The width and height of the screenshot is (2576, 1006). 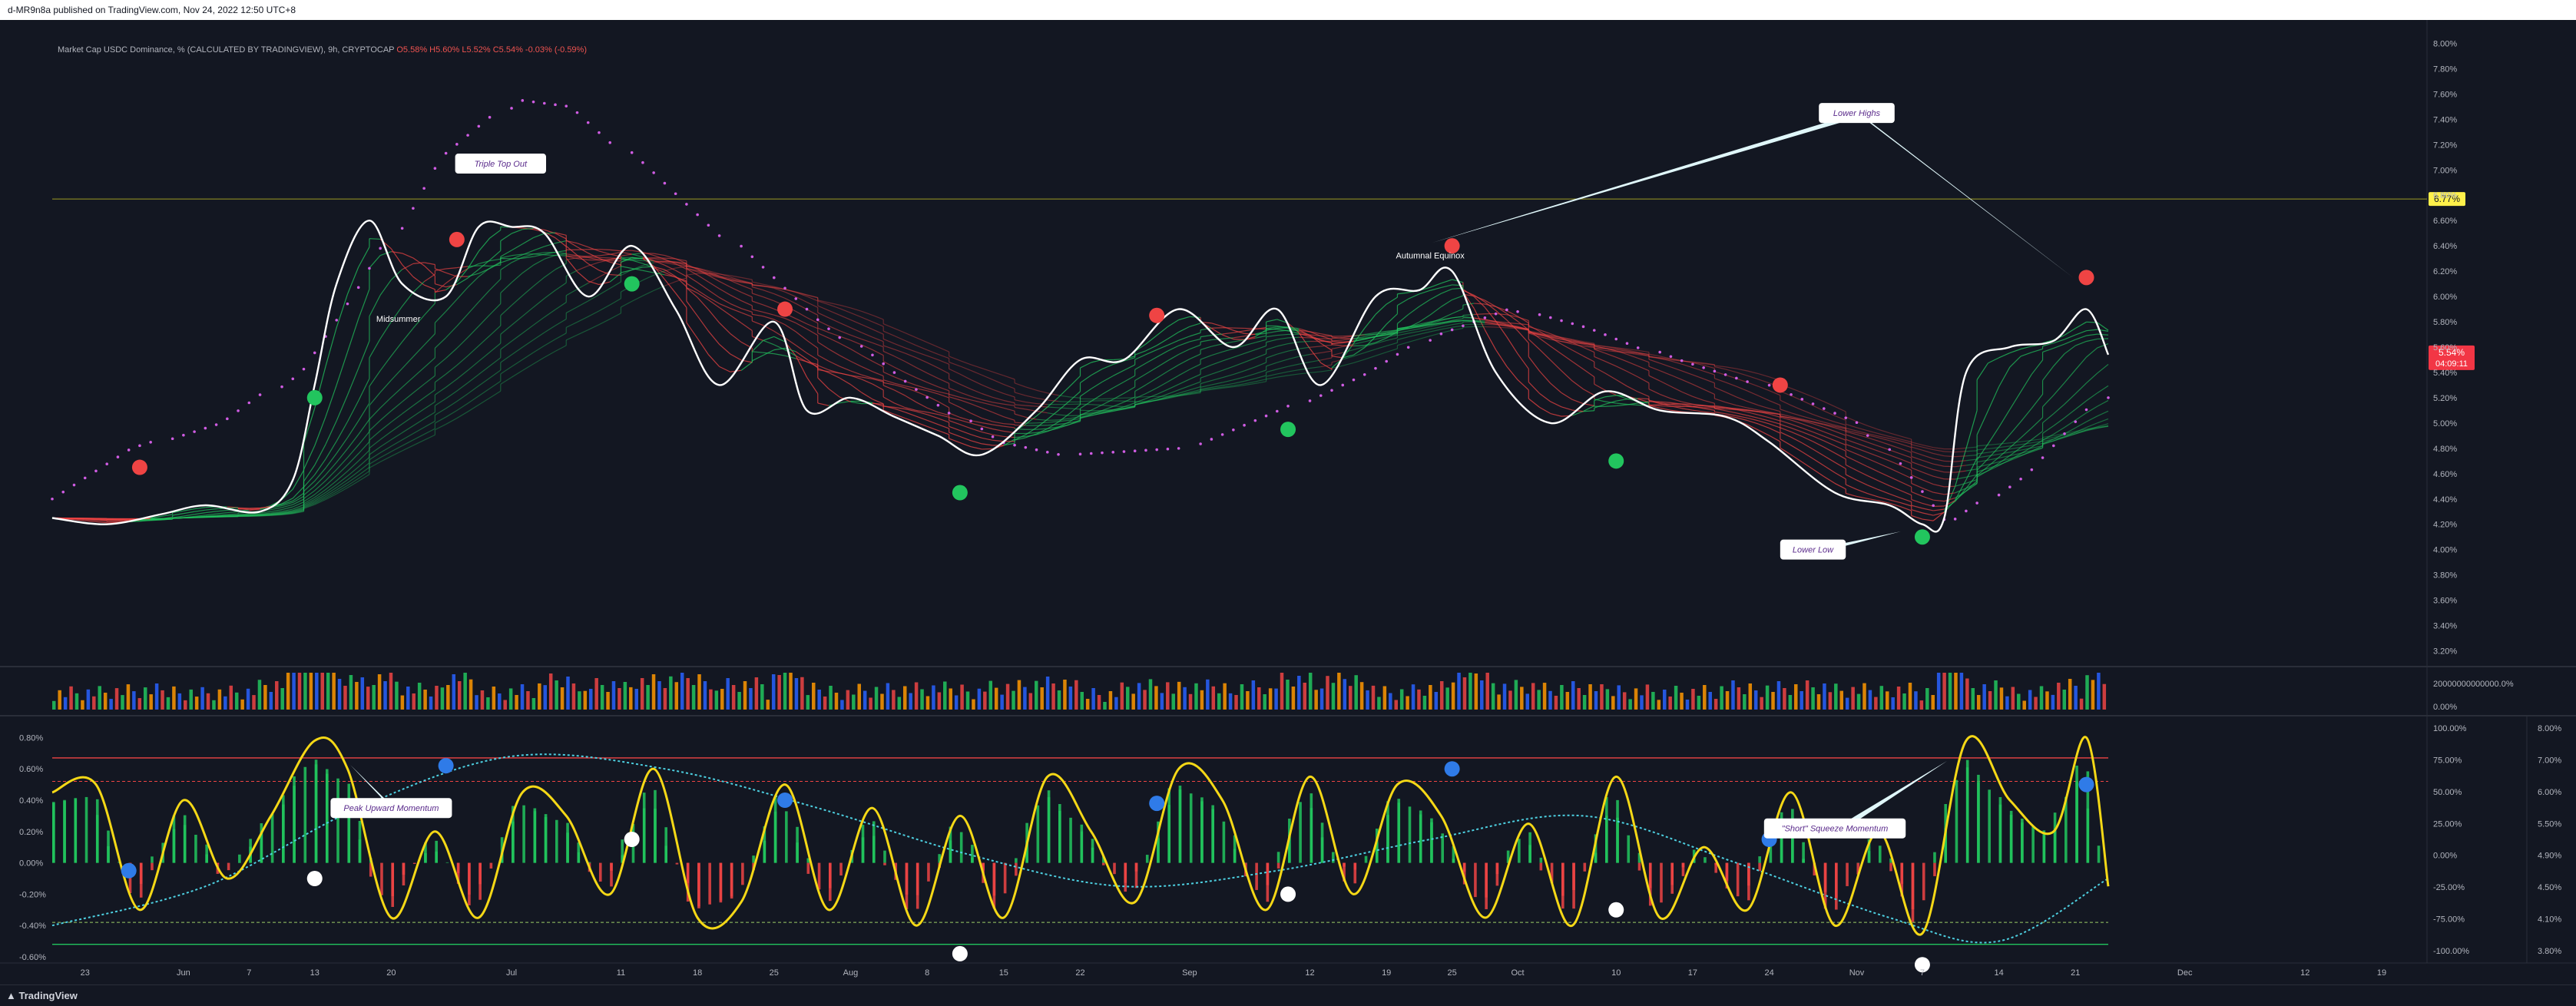 What do you see at coordinates (1079, 973) in the screenshot?
I see `time-tick: 22` at bounding box center [1079, 973].